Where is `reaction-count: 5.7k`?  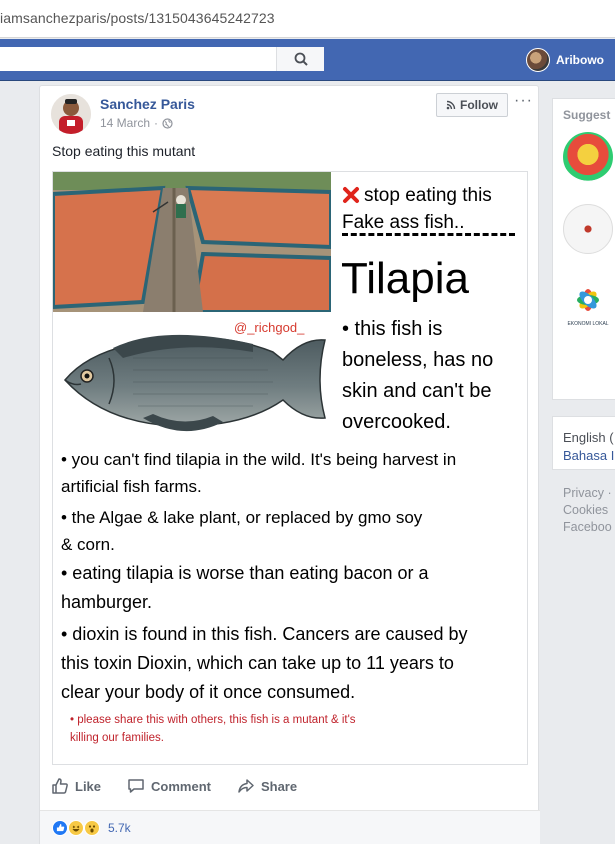
reaction-count: 5.7k is located at coordinates (119, 828).